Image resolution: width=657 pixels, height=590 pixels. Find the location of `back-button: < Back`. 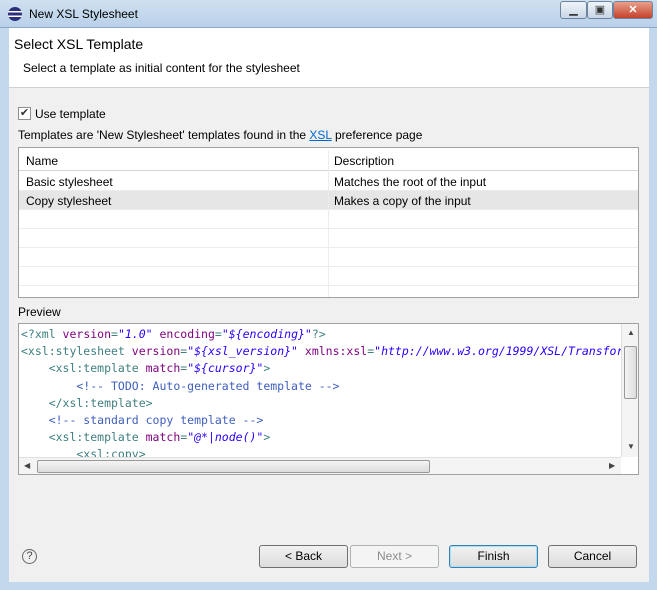

back-button: < Back is located at coordinates (303, 556).